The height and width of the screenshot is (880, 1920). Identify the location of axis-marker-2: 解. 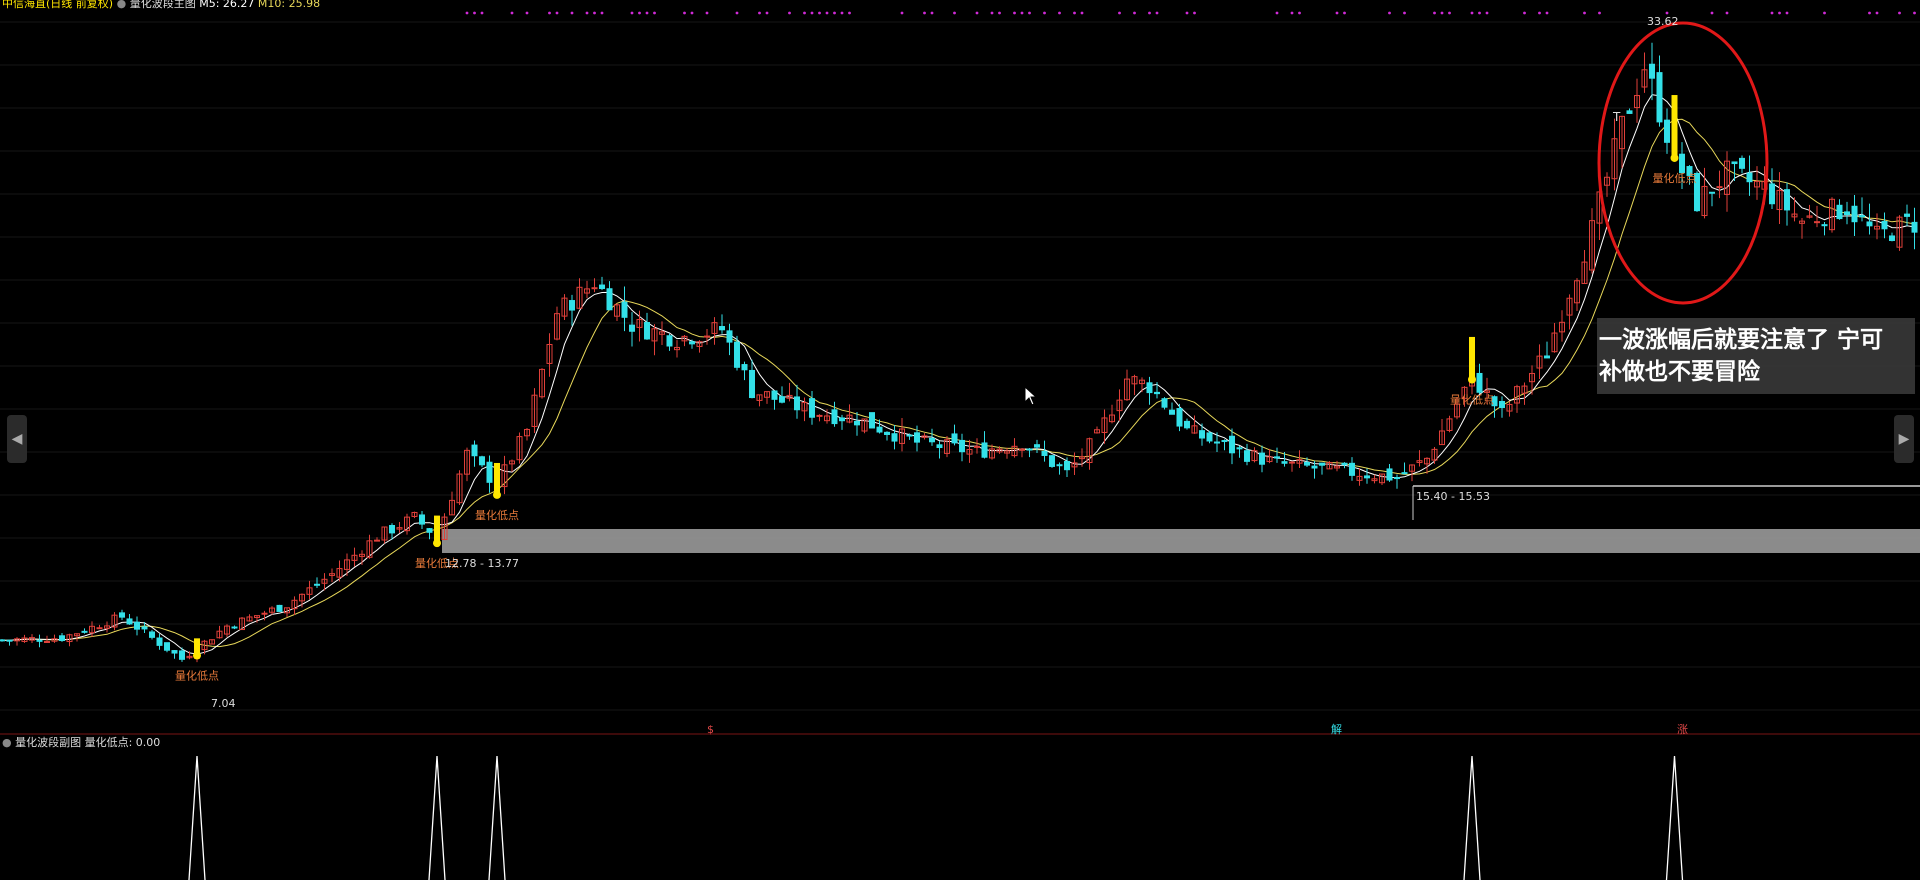
(1336, 729).